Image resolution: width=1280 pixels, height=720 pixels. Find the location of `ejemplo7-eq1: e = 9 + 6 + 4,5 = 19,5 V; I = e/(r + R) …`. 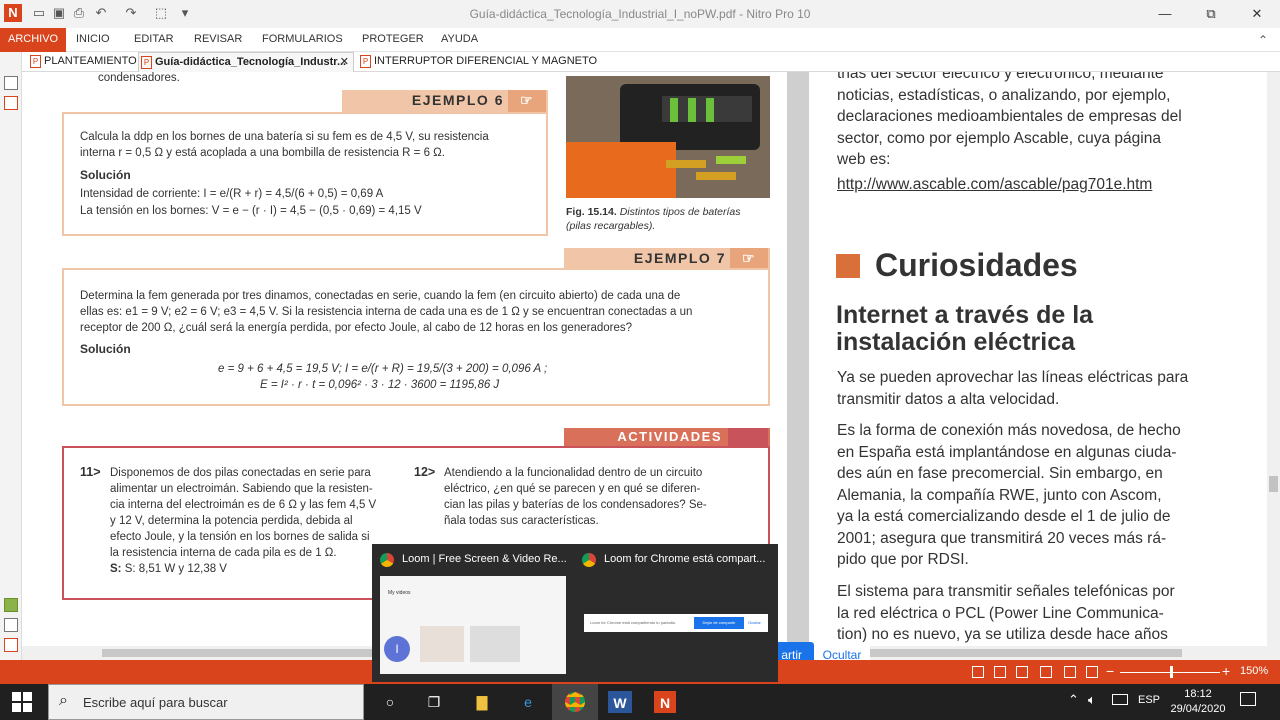

ejemplo7-eq1: e = 9 + 6 + 4,5 = 19,5 V; I = e/(r + R) … is located at coordinates (383, 369).